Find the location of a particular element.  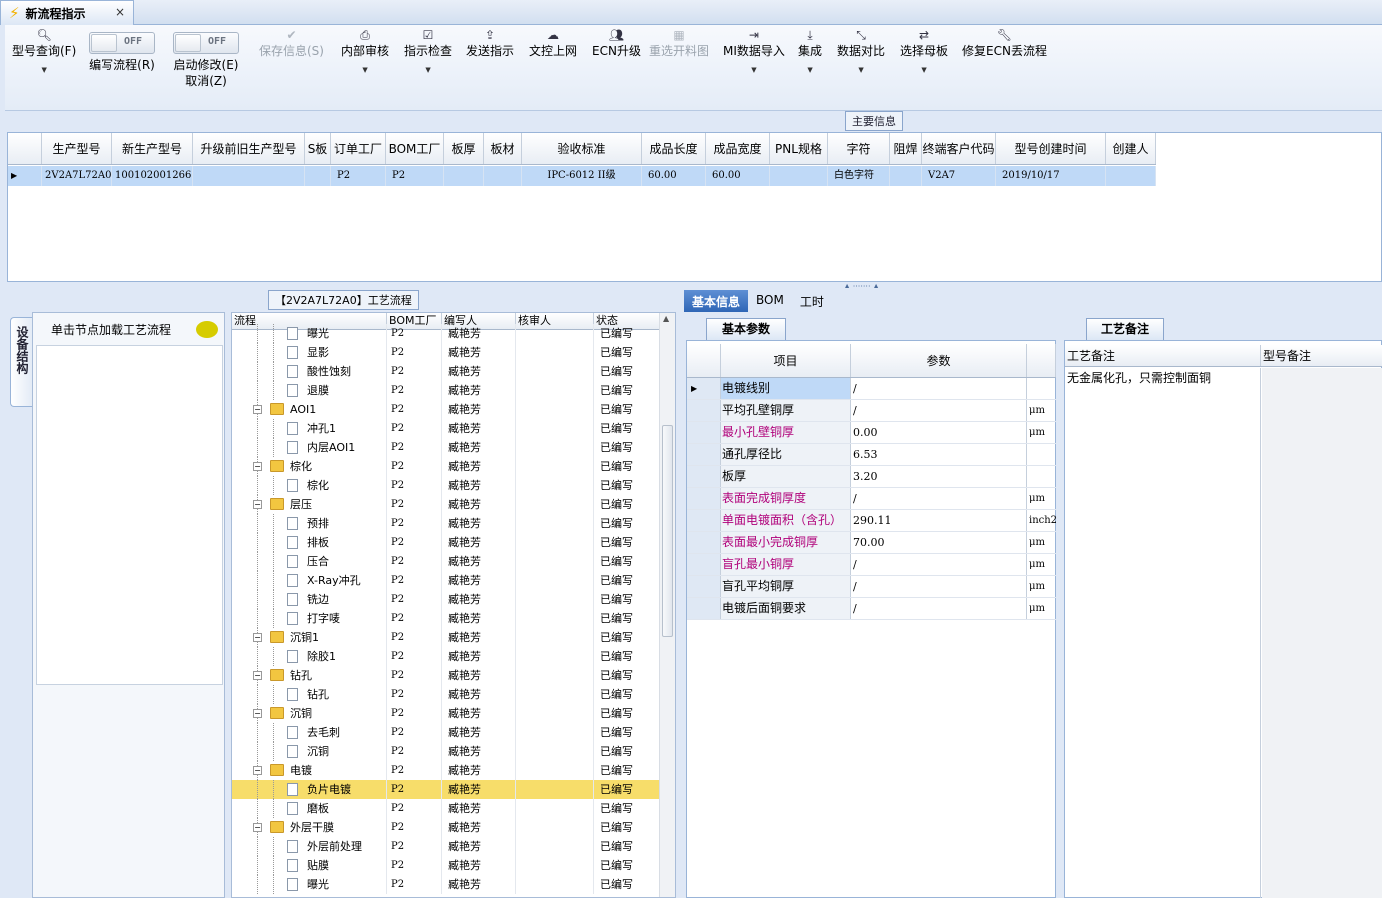

main-cell: 60.00 is located at coordinates (674, 176).